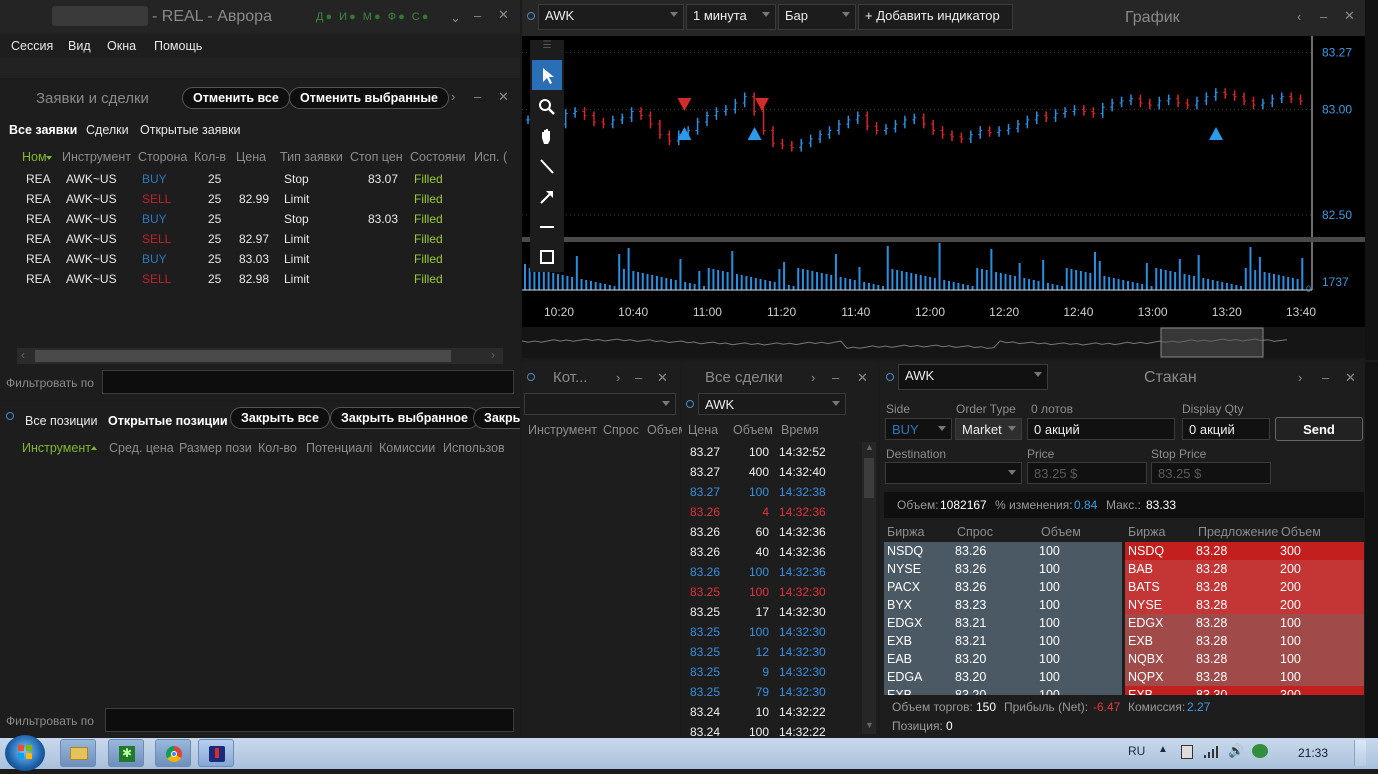 This screenshot has height=774, width=1378. What do you see at coordinates (162, 157) in the screenshot?
I see `col-side: Сторона` at bounding box center [162, 157].